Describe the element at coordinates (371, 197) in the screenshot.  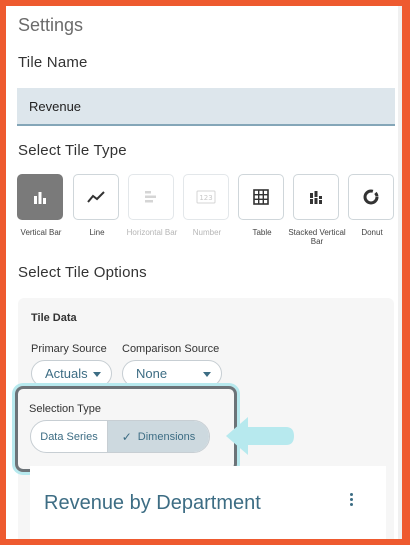
I see `donut-chart-icon` at that location.